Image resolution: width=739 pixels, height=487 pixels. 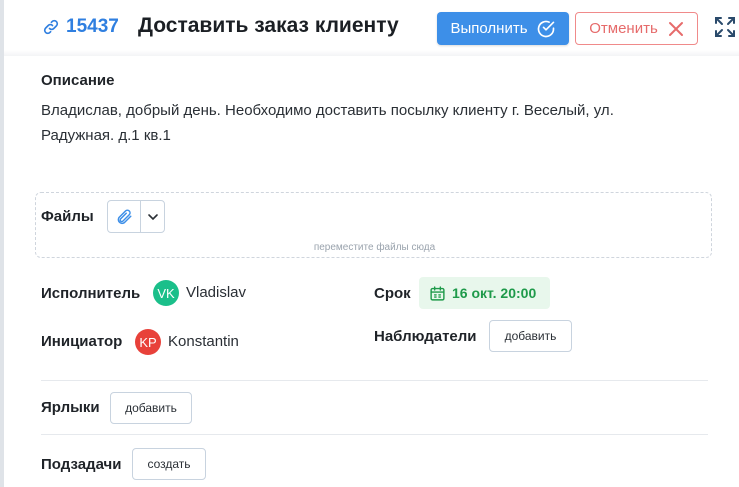 What do you see at coordinates (374, 247) in the screenshot?
I see `drop-hint: переместите файлы сюда` at bounding box center [374, 247].